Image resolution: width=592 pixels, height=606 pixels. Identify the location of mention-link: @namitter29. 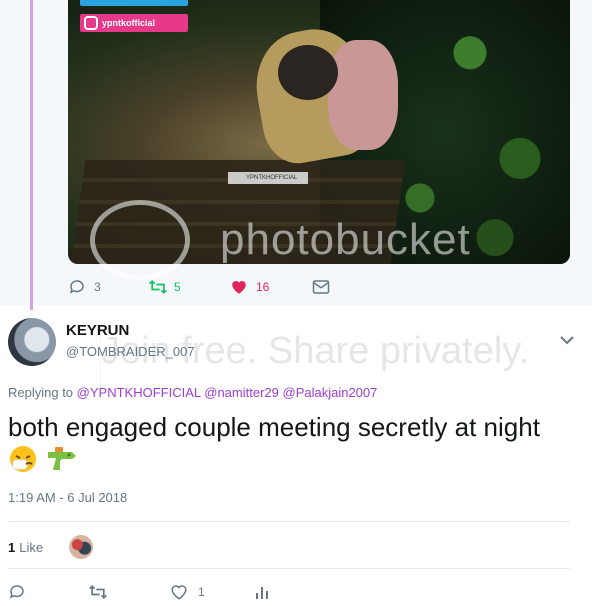
(241, 392).